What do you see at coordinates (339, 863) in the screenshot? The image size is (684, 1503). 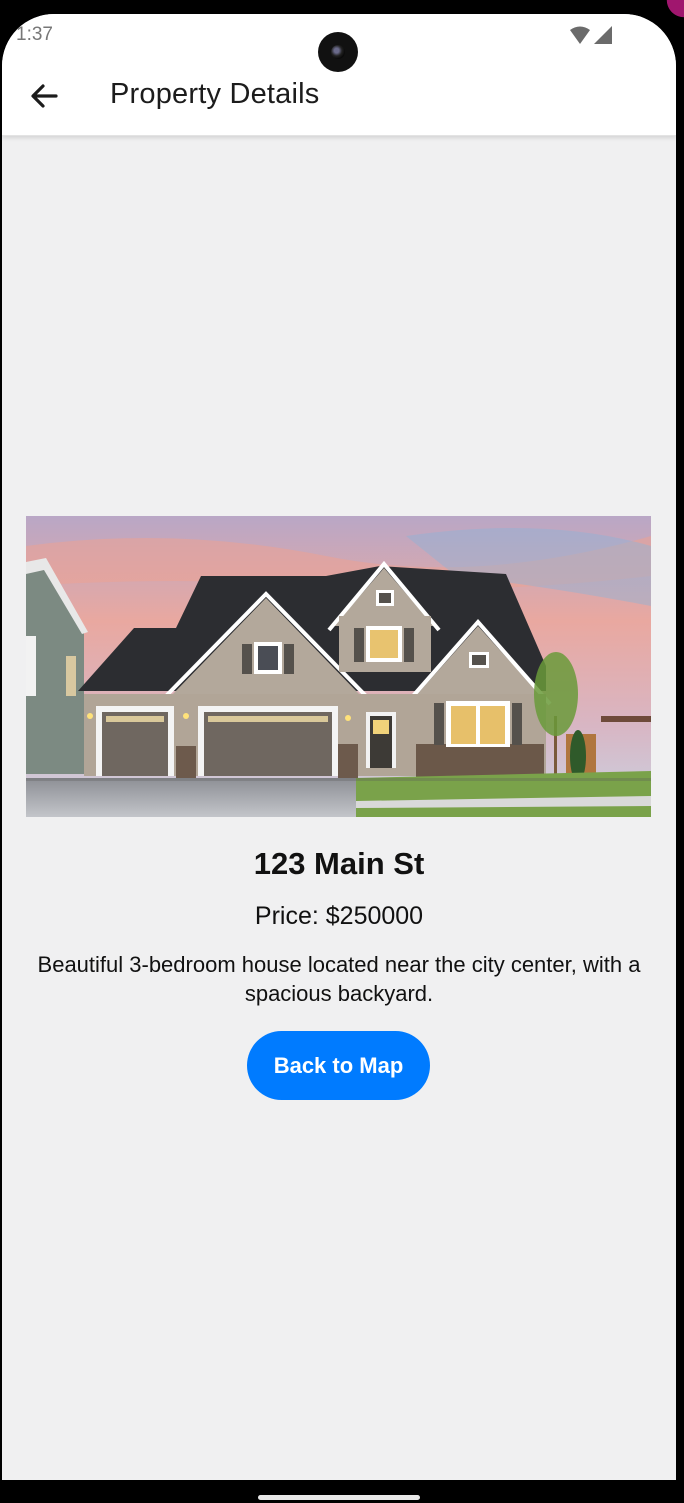 I see `property-address: 123 Main St` at bounding box center [339, 863].